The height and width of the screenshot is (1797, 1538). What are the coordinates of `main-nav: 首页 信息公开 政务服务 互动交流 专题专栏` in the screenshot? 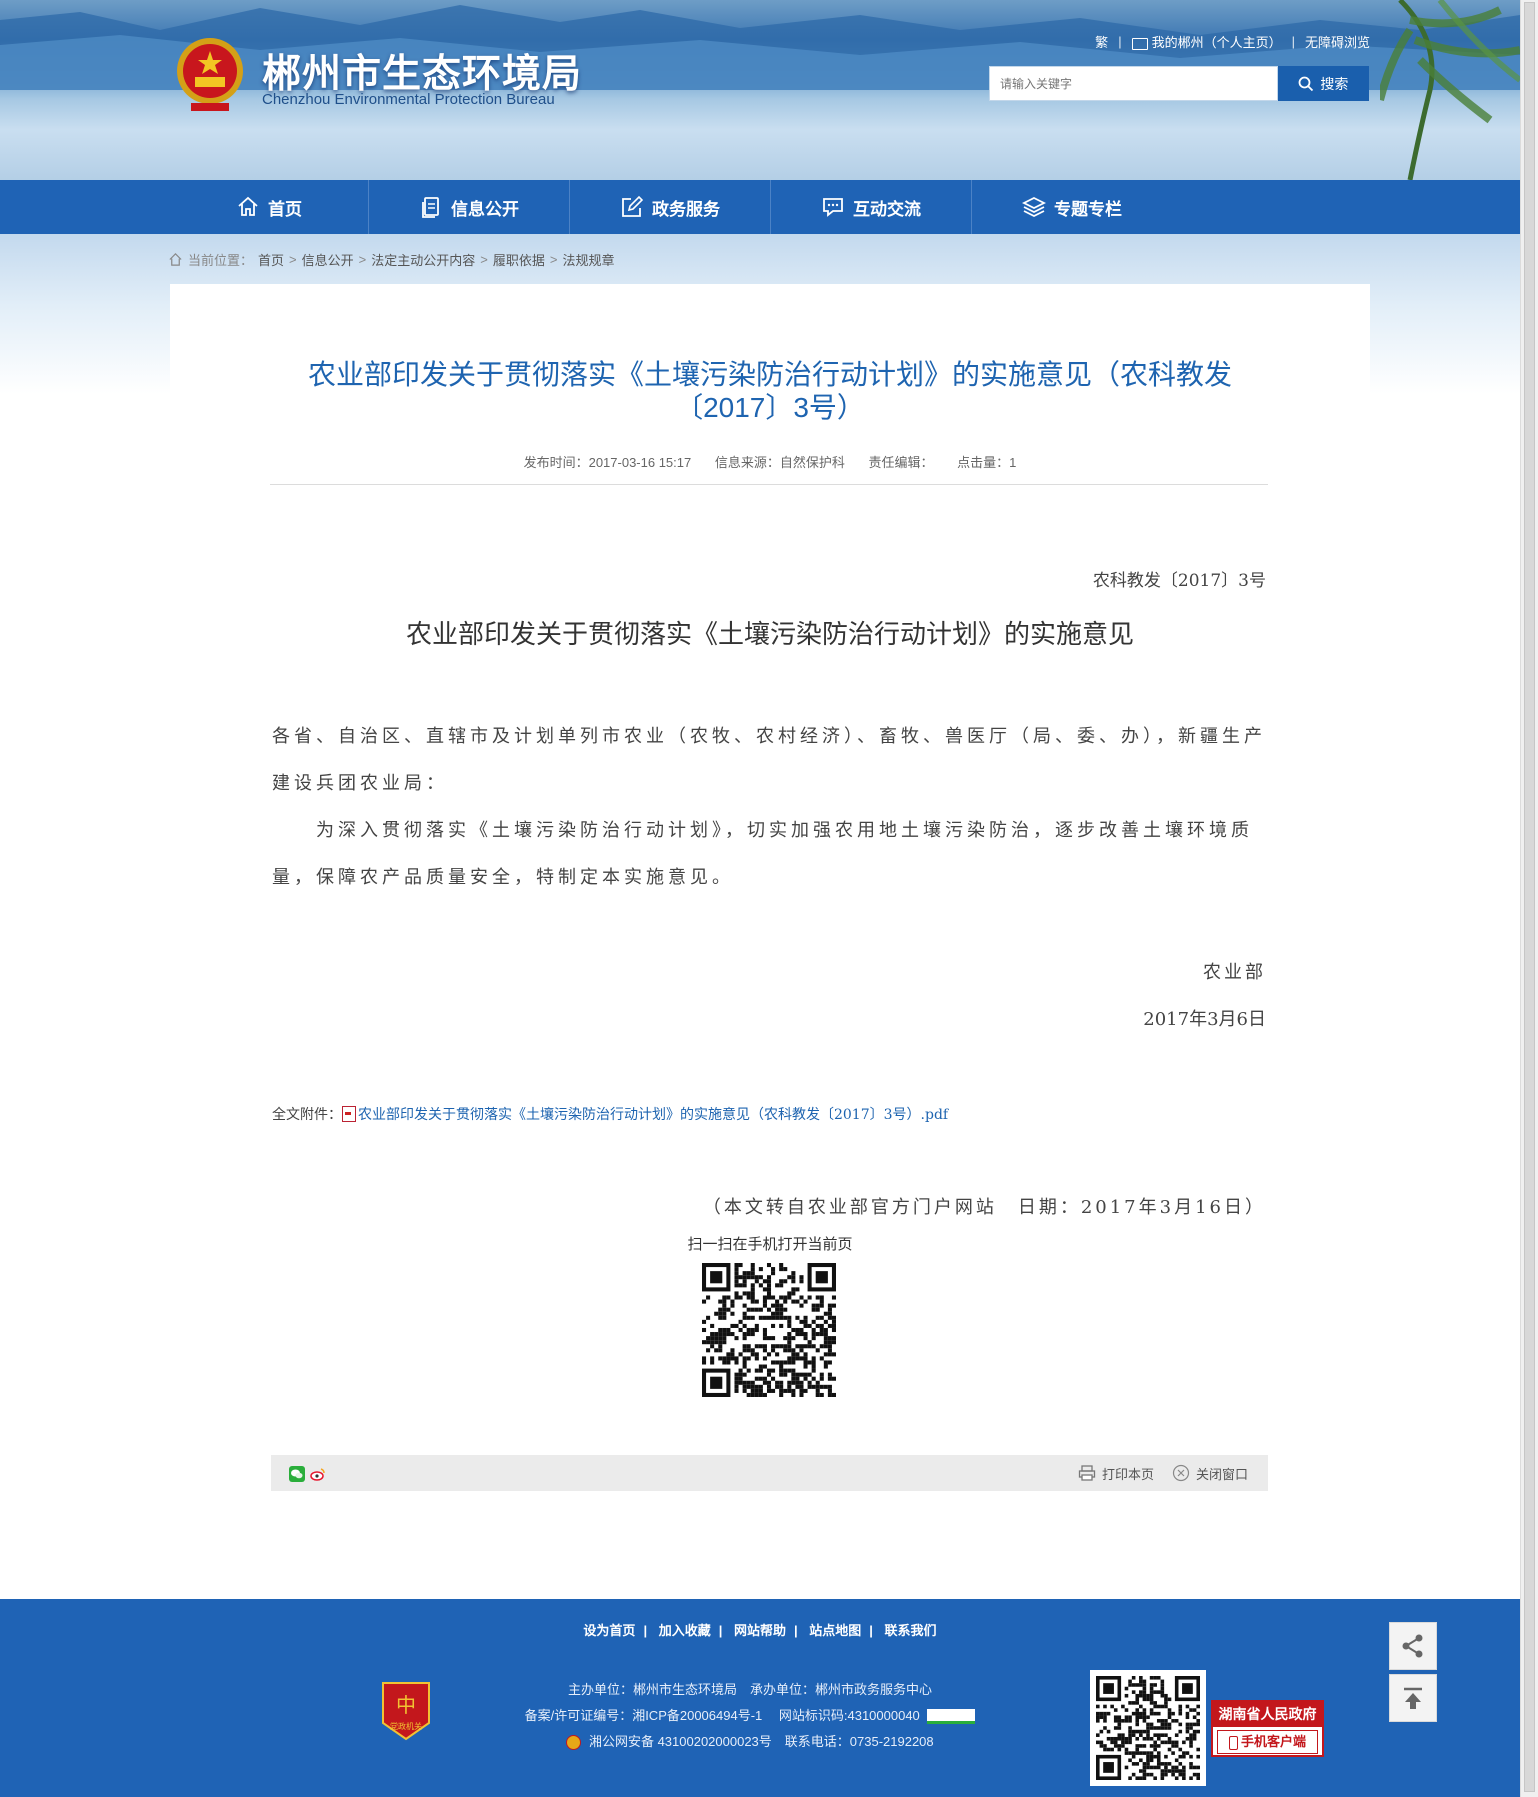 It's located at (760, 207).